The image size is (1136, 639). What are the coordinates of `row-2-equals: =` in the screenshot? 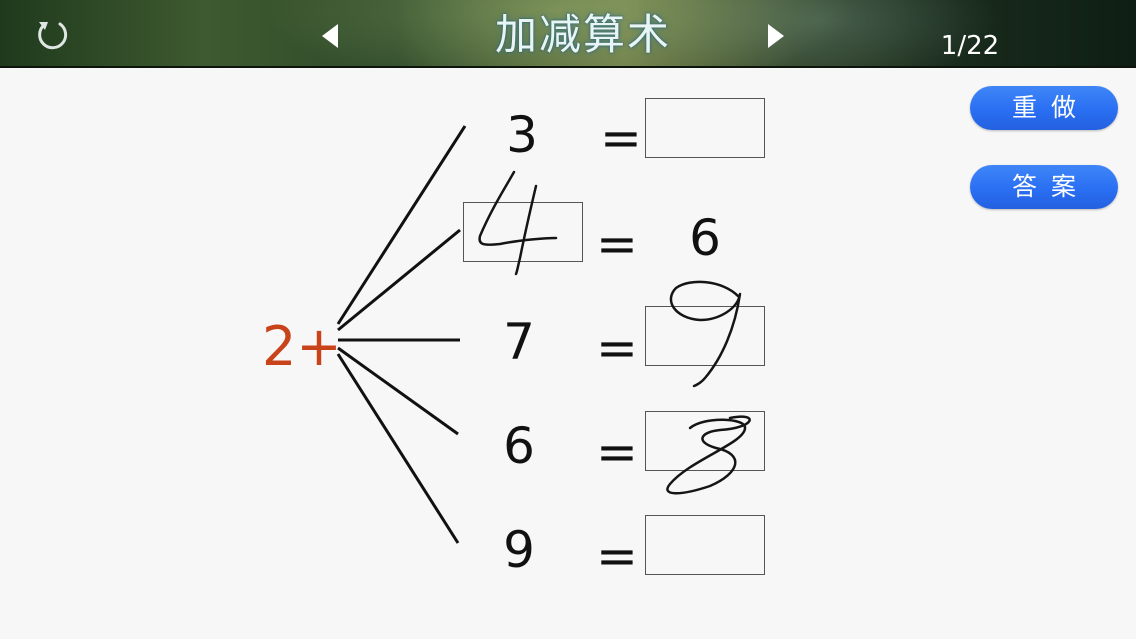 It's located at (617, 244).